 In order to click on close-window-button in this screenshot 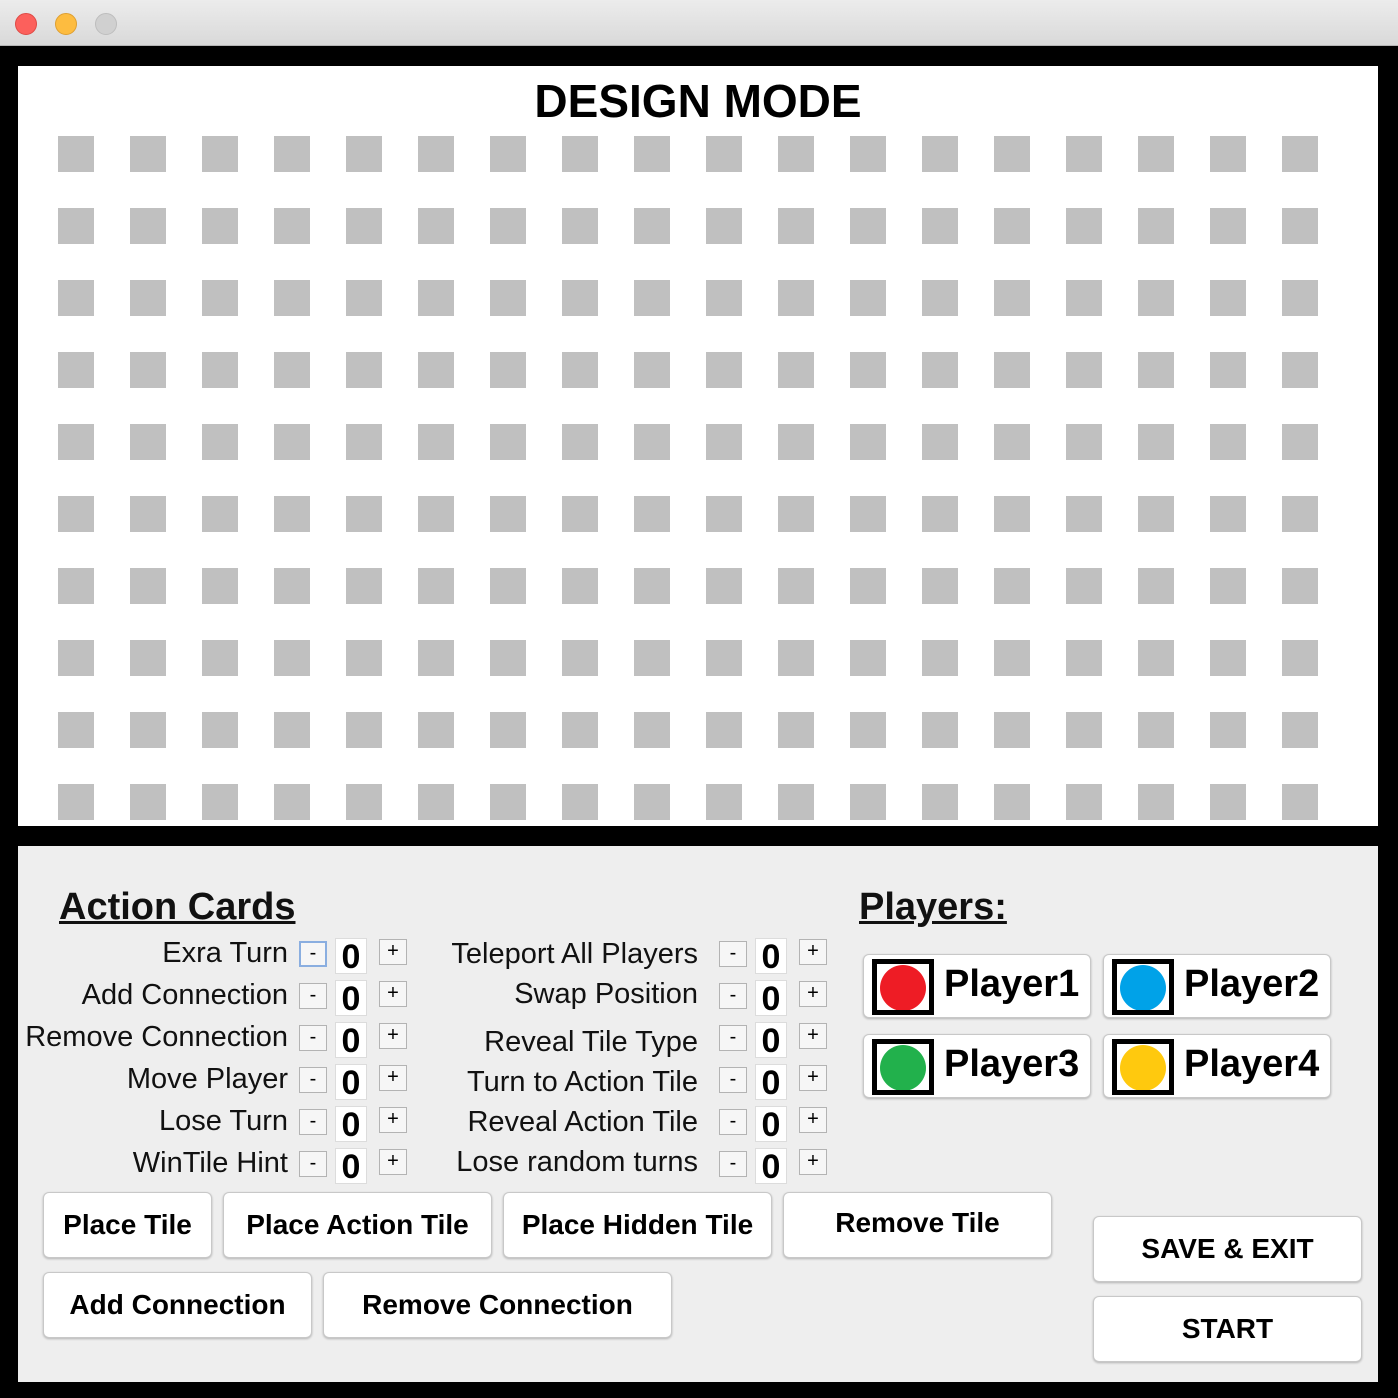, I will do `click(26, 24)`.